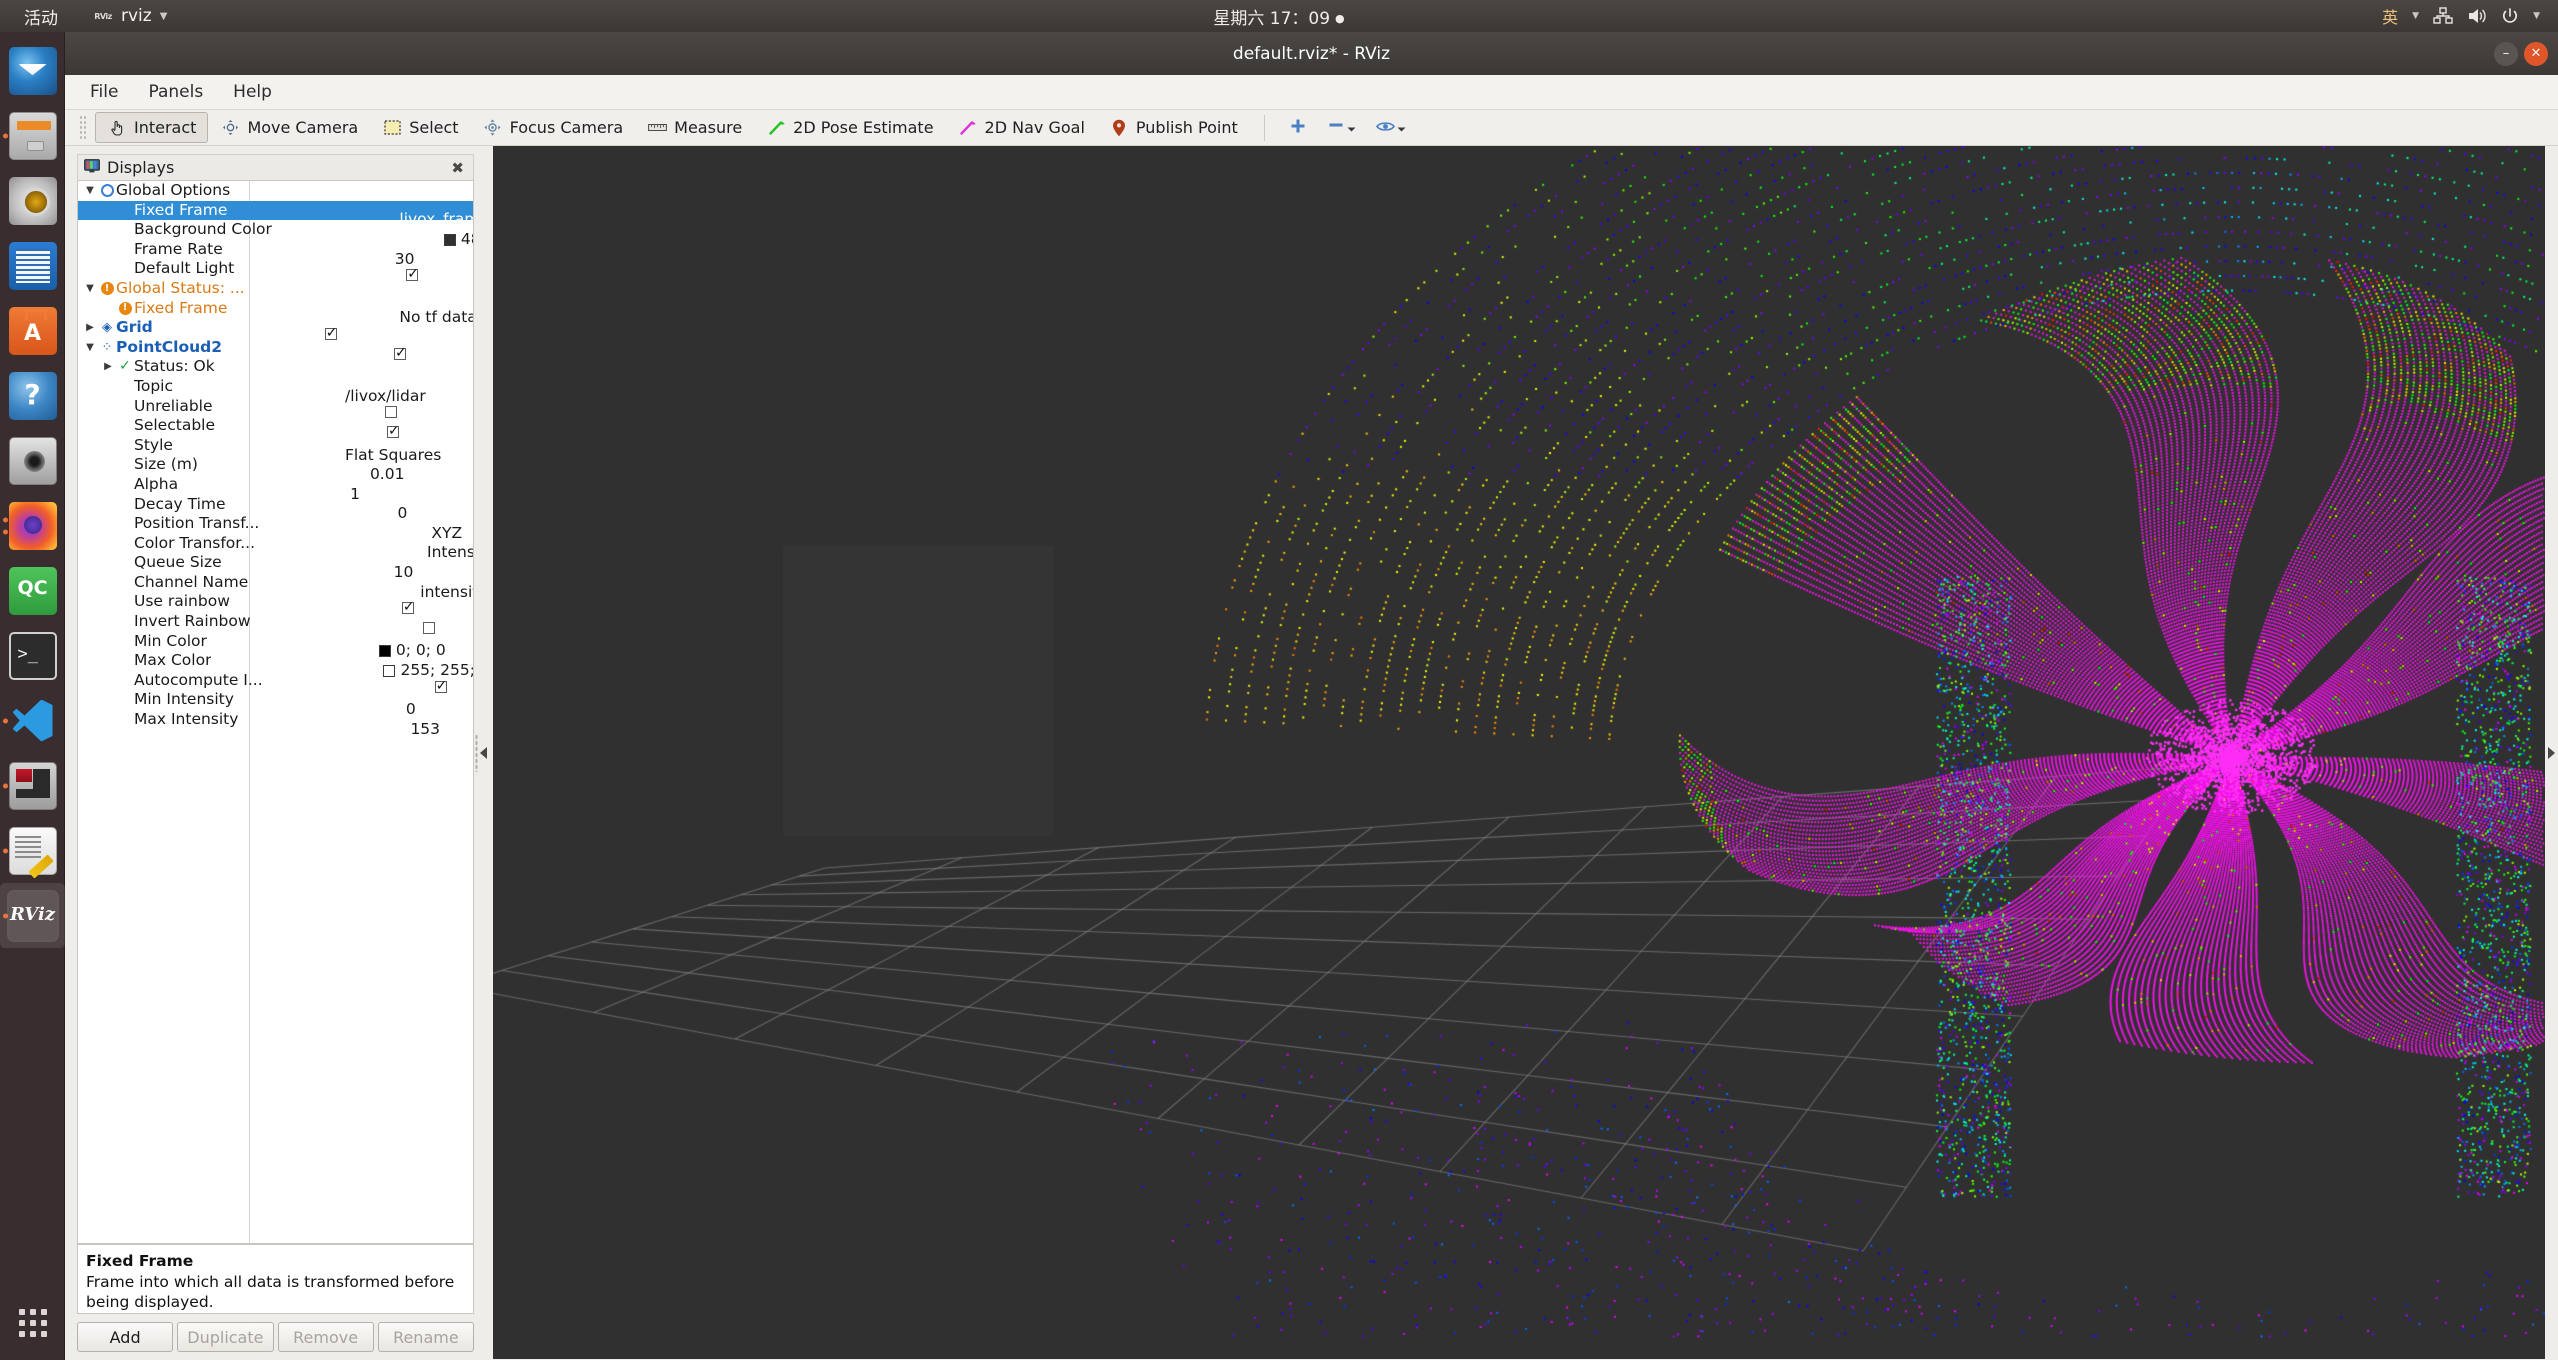  Describe the element at coordinates (32, 915) in the screenshot. I see `dock-item-rviz` at that location.